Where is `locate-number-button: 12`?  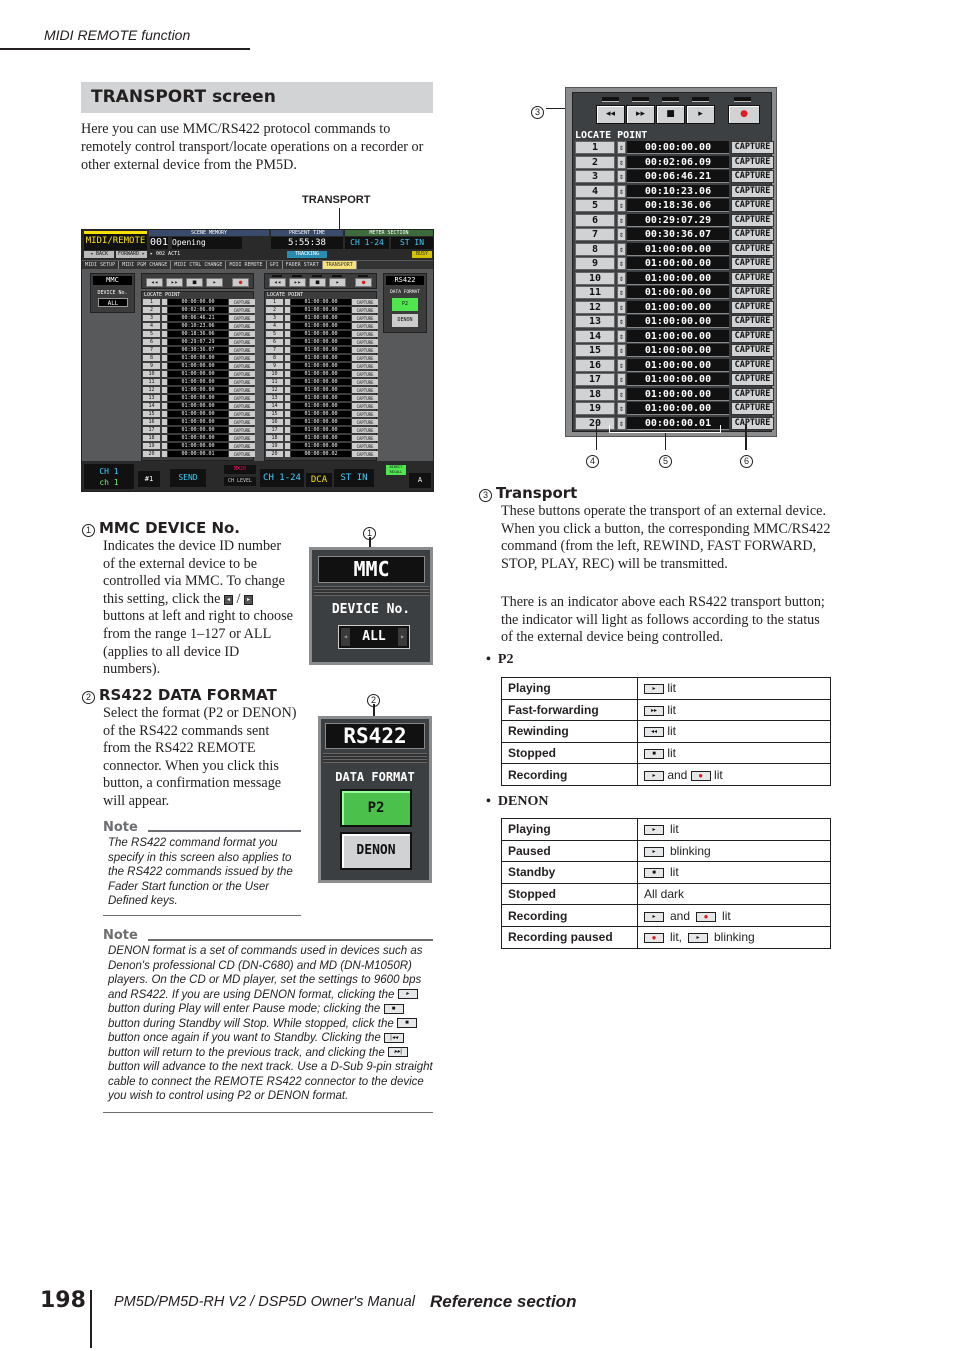 locate-number-button: 12 is located at coordinates (595, 307).